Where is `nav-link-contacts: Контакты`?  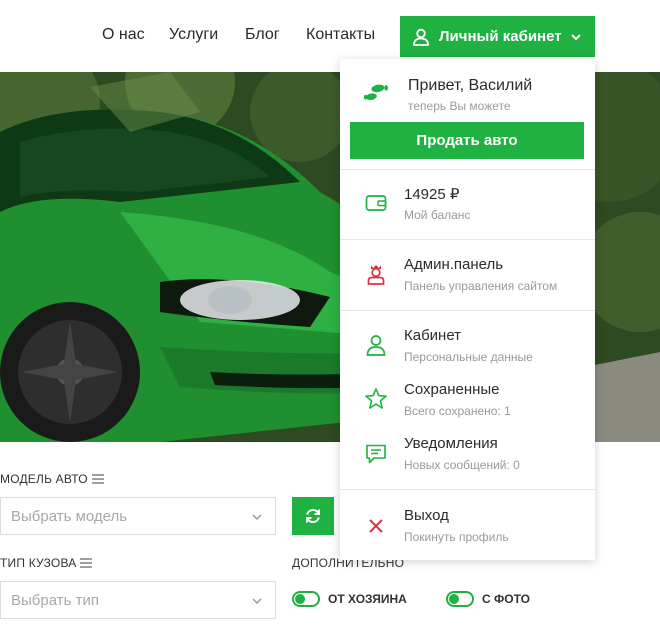
nav-link-contacts: Контакты is located at coordinates (340, 35).